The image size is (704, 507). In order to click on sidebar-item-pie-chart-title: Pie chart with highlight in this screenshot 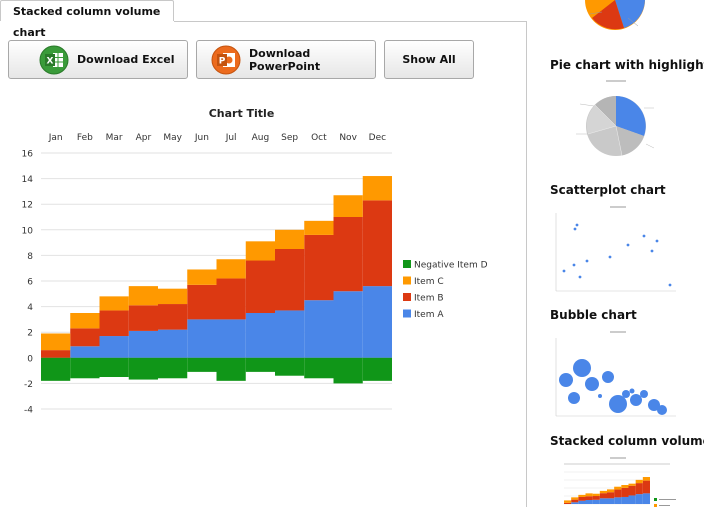, I will do `click(627, 65)`.